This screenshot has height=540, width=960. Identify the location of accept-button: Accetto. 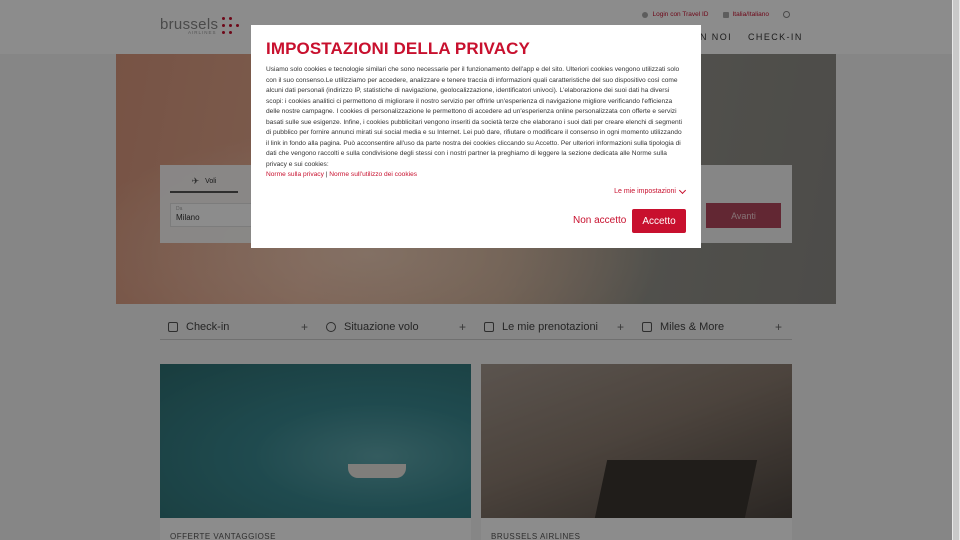
(659, 221).